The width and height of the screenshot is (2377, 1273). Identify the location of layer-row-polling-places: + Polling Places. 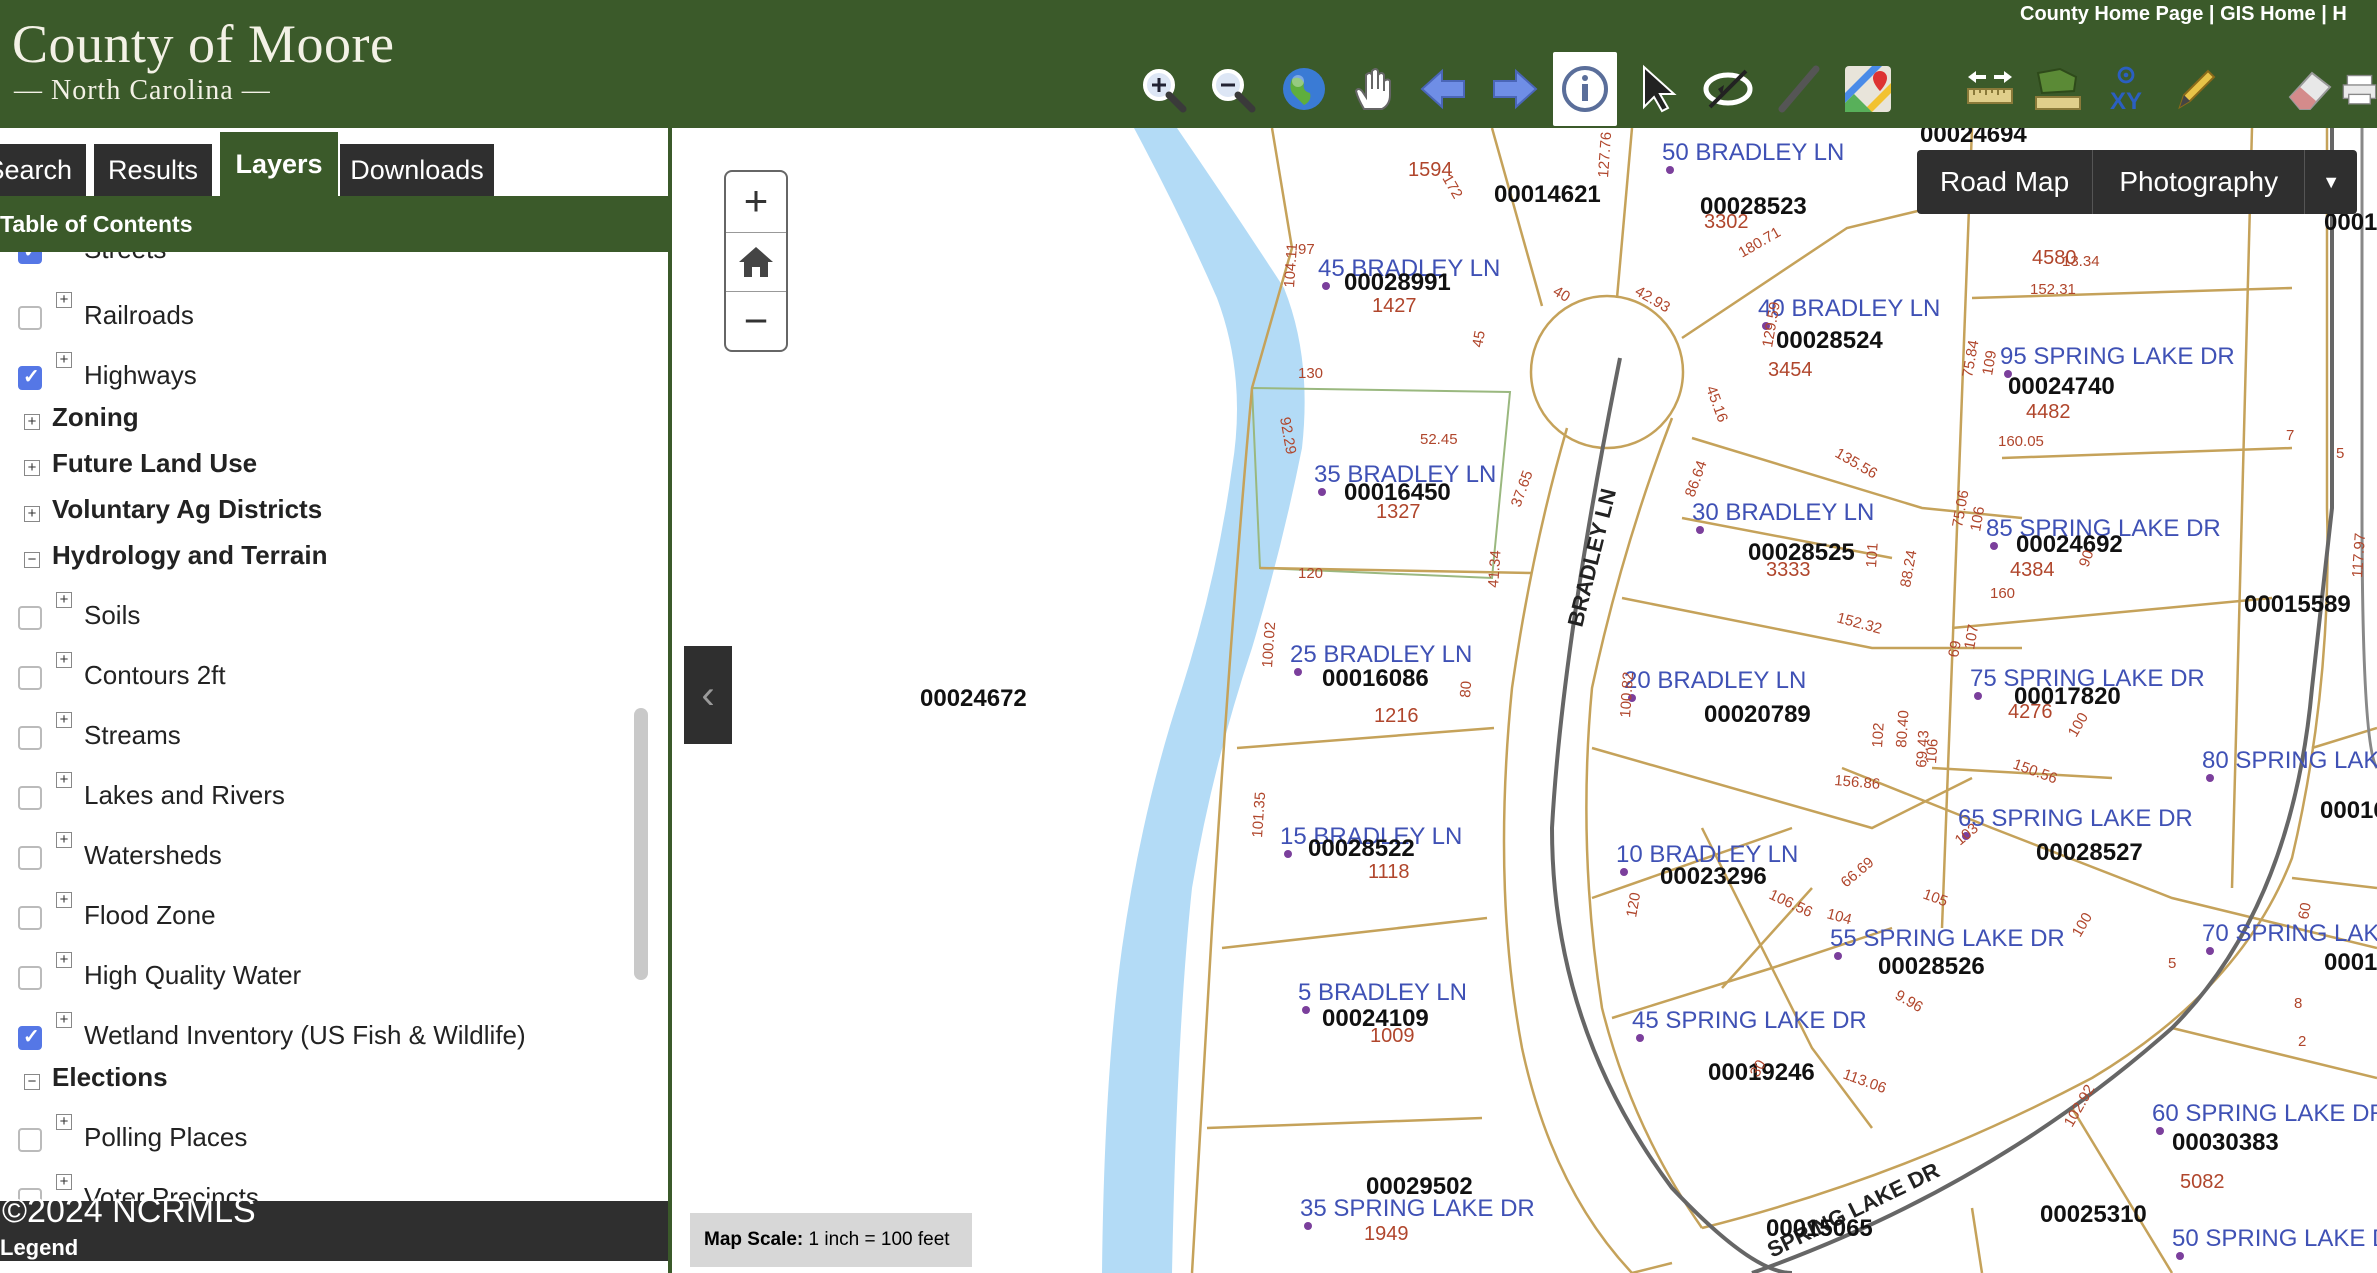
(300, 1134).